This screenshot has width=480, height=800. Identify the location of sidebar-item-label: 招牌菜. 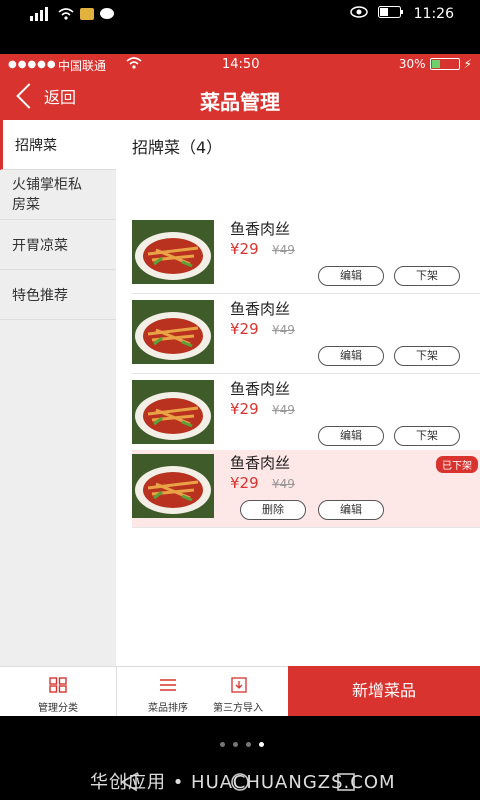
(36, 145).